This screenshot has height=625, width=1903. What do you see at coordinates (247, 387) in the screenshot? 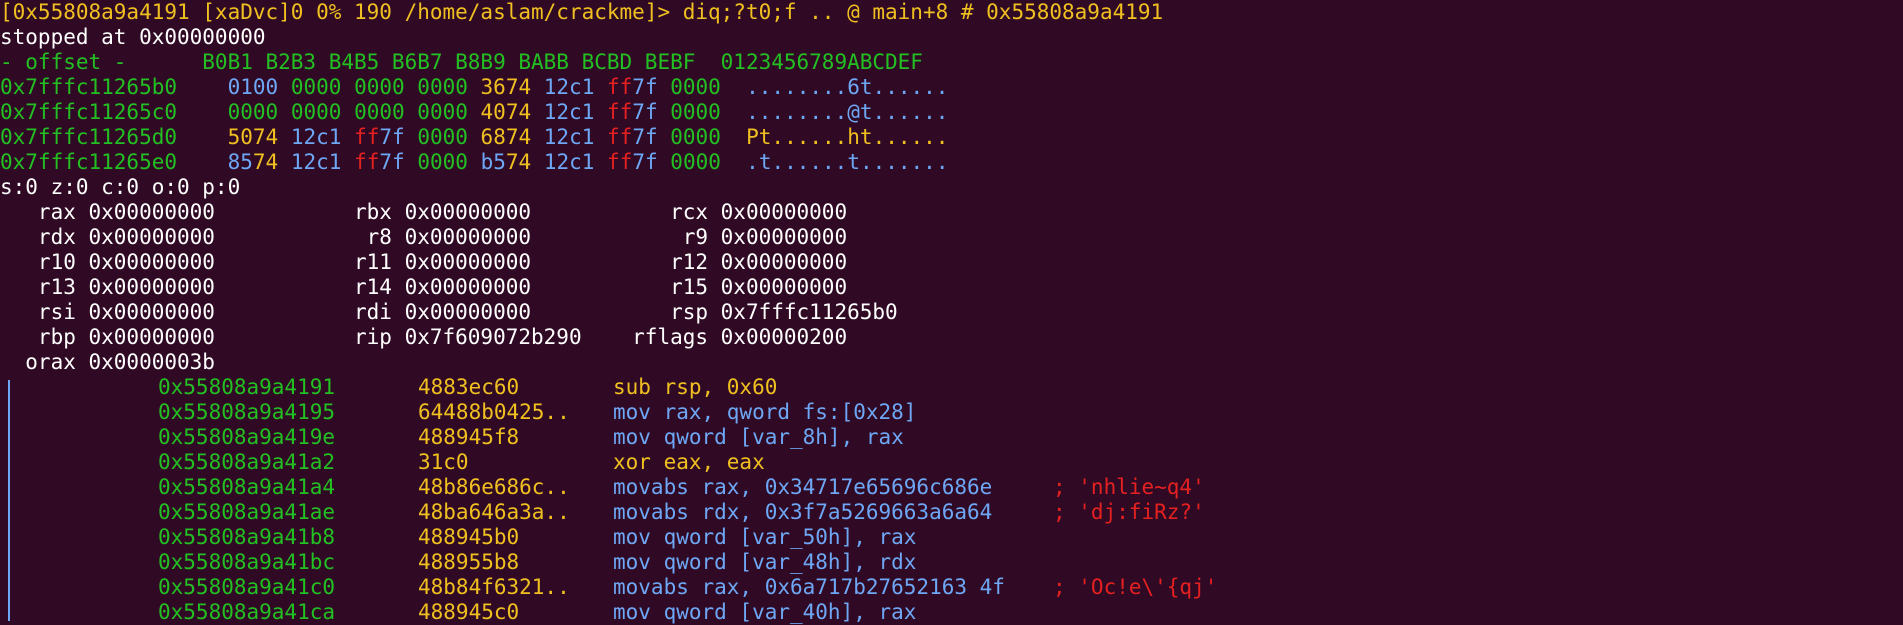
I see `disasm-address: 0x55808a9a4191` at bounding box center [247, 387].